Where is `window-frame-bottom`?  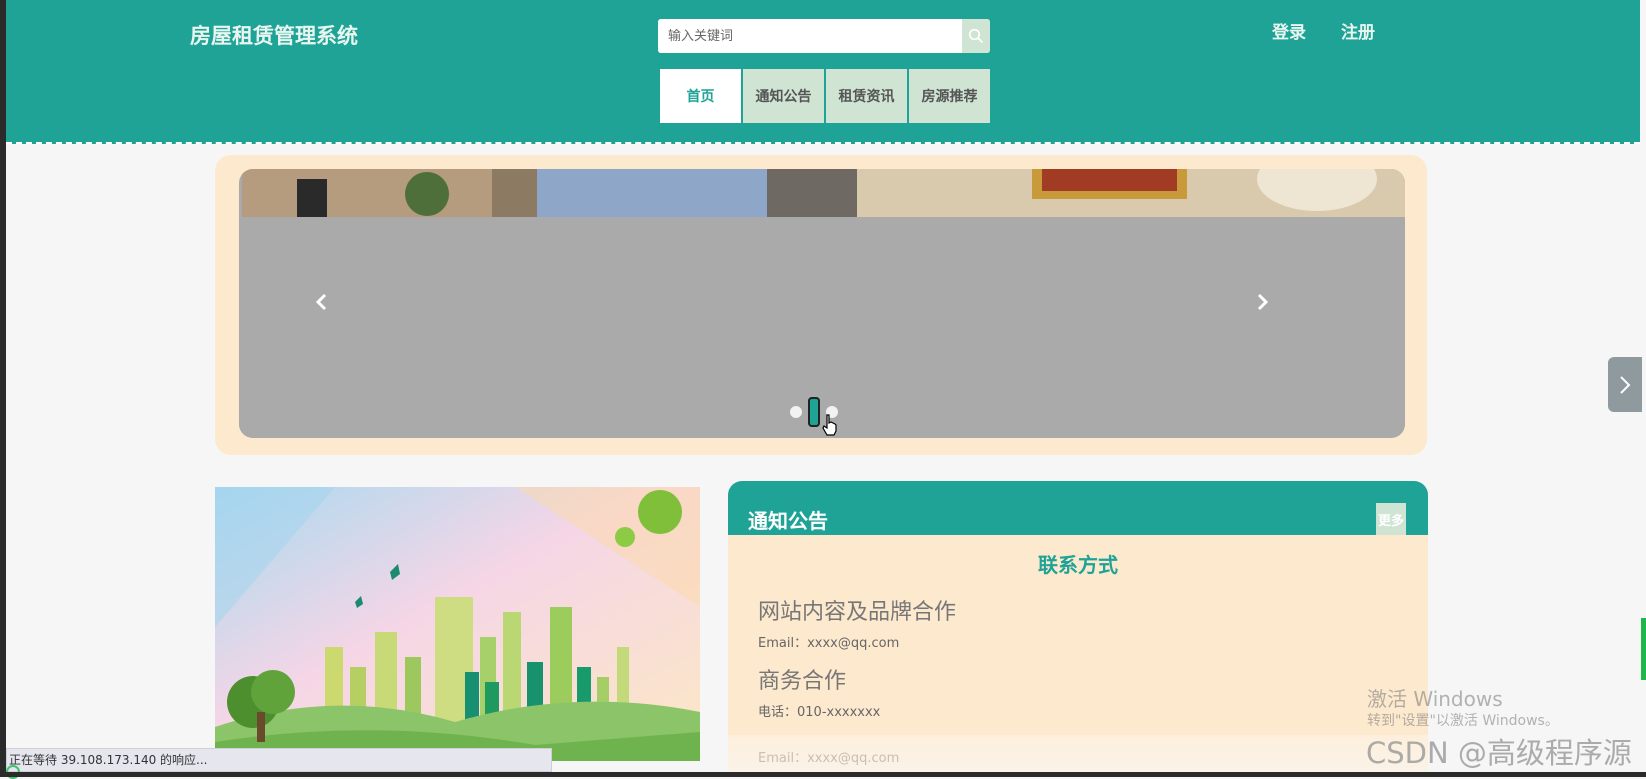
window-frame-bottom is located at coordinates (823, 774).